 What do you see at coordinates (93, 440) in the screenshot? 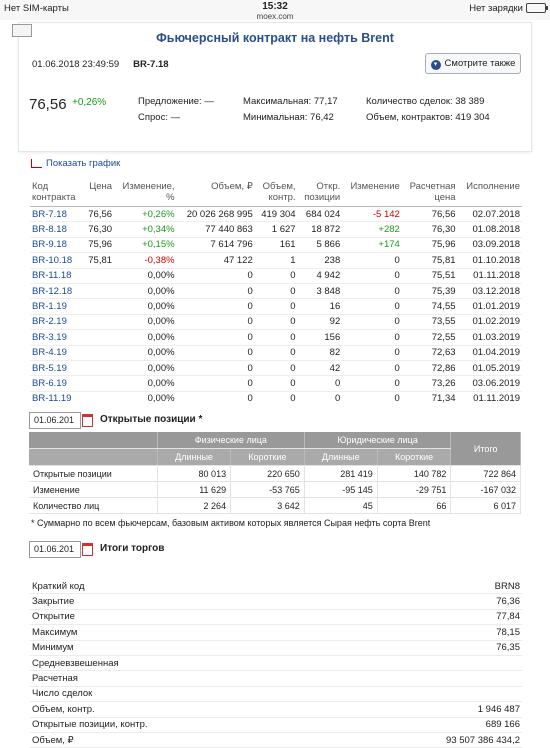
I see `oi-corner` at bounding box center [93, 440].